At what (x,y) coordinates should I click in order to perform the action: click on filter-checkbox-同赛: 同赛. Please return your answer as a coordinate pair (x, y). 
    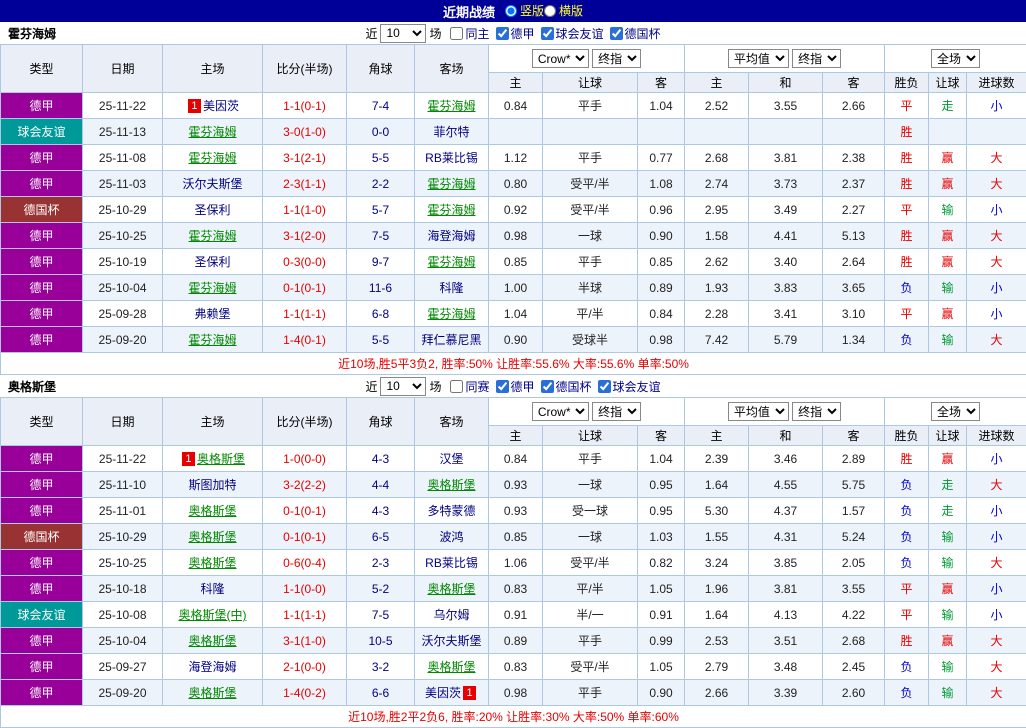
    Looking at the image, I should click on (469, 386).